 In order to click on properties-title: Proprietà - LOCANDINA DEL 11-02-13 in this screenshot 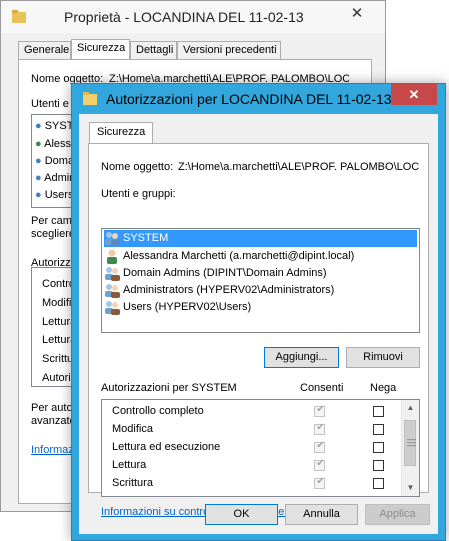, I will do `click(184, 17)`.